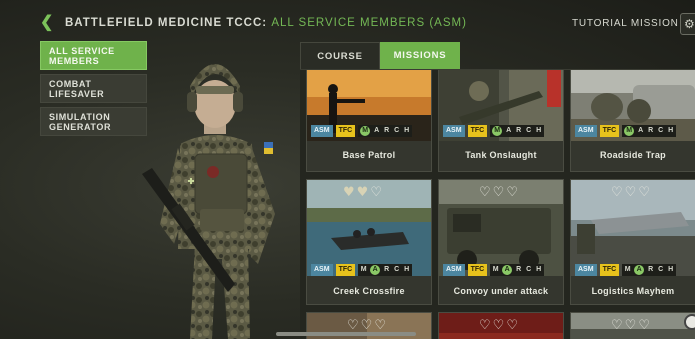  Describe the element at coordinates (632, 121) in the screenshot. I see `mission-card: ASM TFC M A R C H Roadside Trap` at that location.